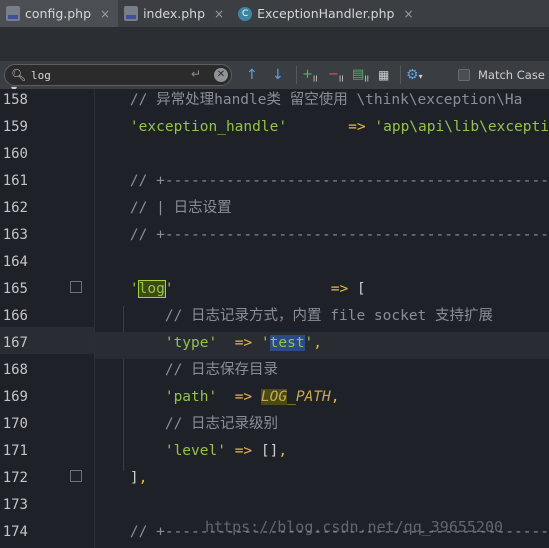 The height and width of the screenshot is (548, 549). Describe the element at coordinates (15, 181) in the screenshot. I see `line-number: 161` at that location.